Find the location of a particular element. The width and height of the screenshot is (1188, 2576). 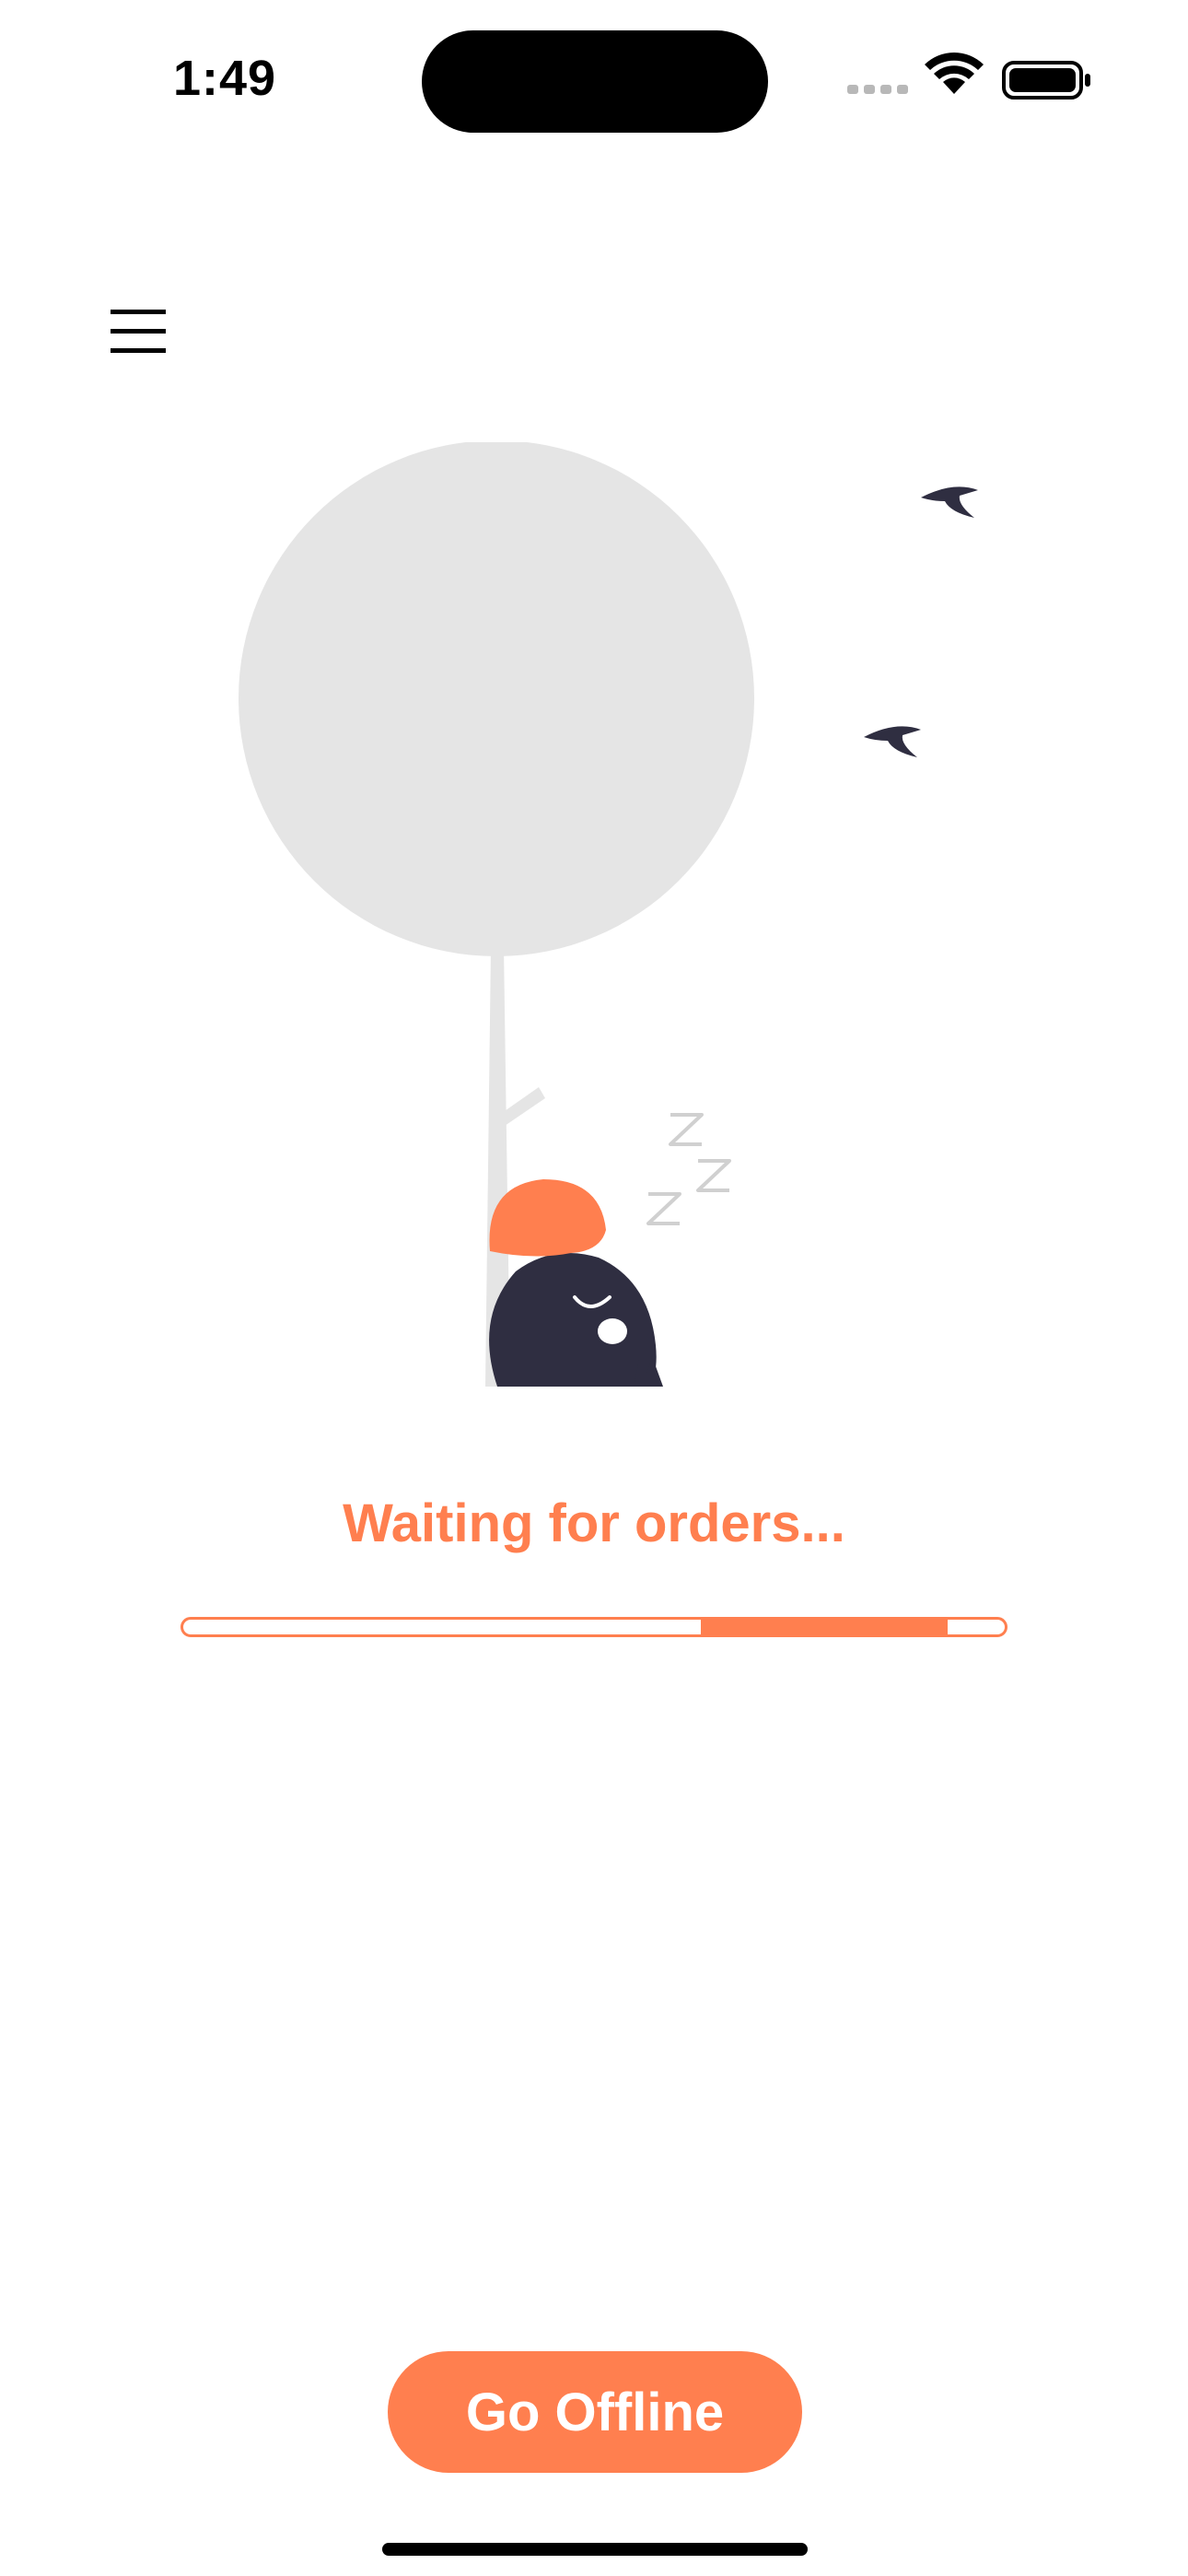

wifi-icon is located at coordinates (954, 73).